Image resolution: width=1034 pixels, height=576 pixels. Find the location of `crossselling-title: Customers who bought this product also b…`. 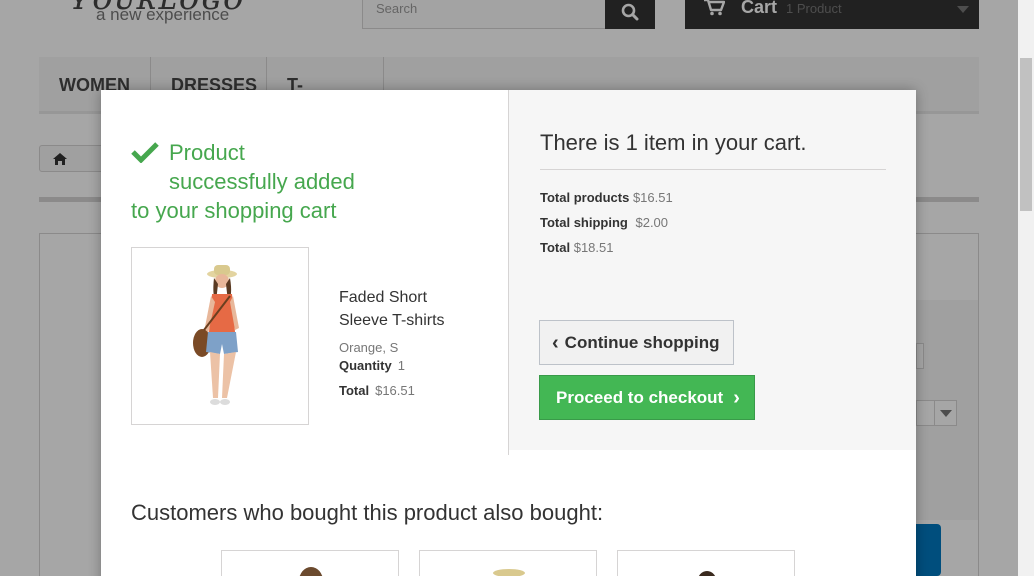

crossselling-title: Customers who bought this product also b… is located at coordinates (367, 512).